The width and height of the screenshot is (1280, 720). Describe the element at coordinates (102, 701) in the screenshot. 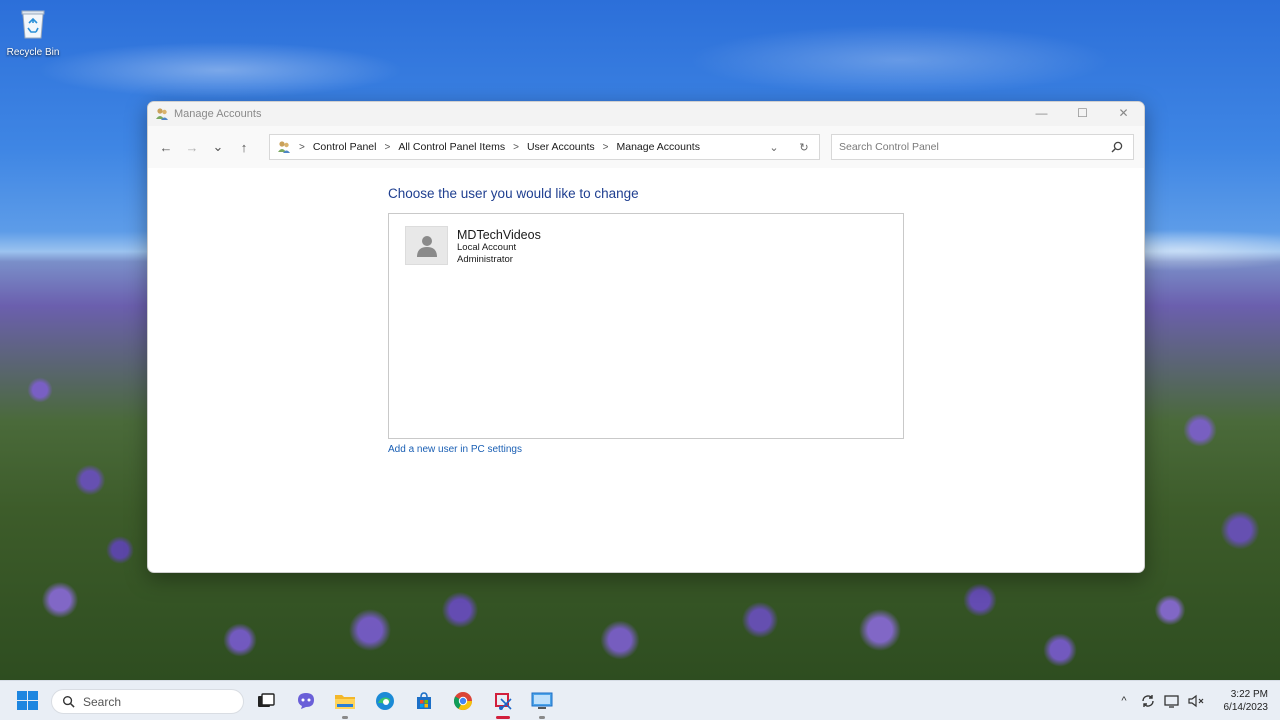

I see `taskbar-search-label: Search` at that location.